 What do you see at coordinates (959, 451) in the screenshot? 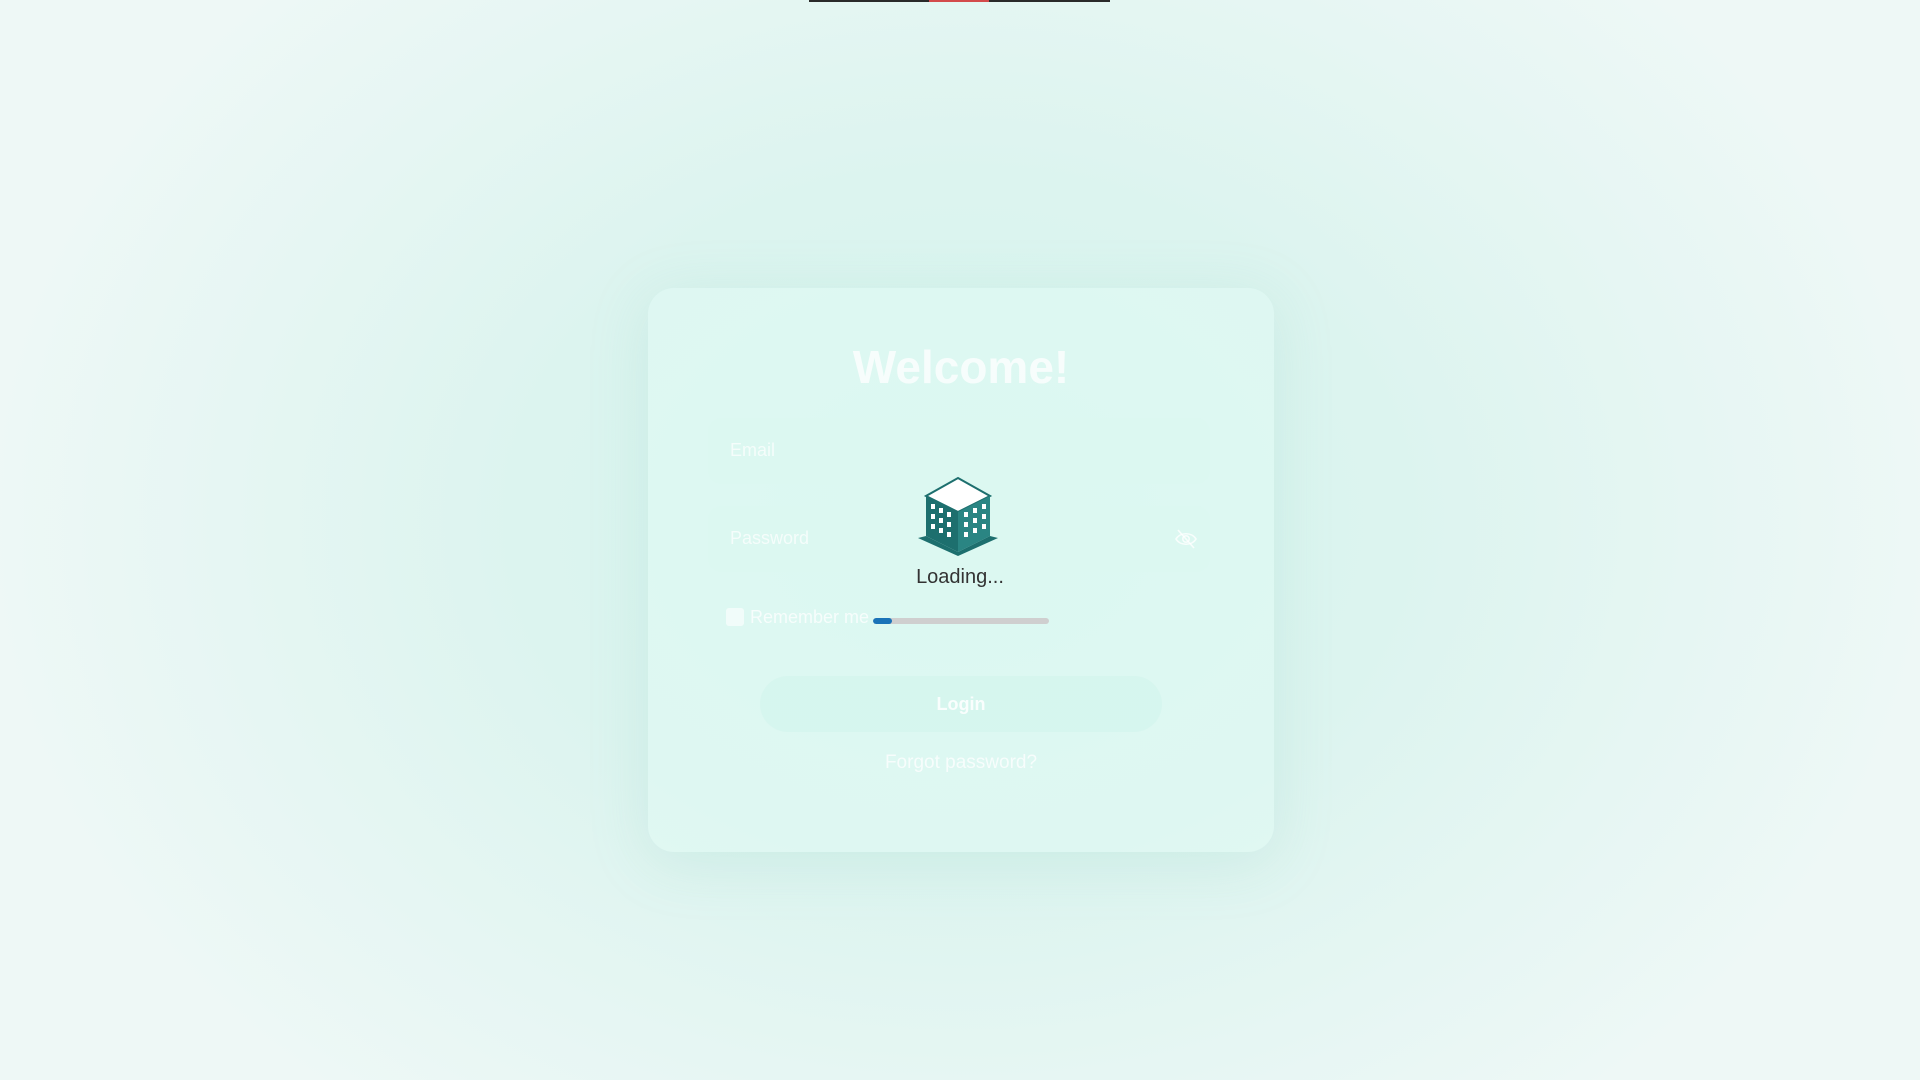
I see `email-field: Email` at bounding box center [959, 451].